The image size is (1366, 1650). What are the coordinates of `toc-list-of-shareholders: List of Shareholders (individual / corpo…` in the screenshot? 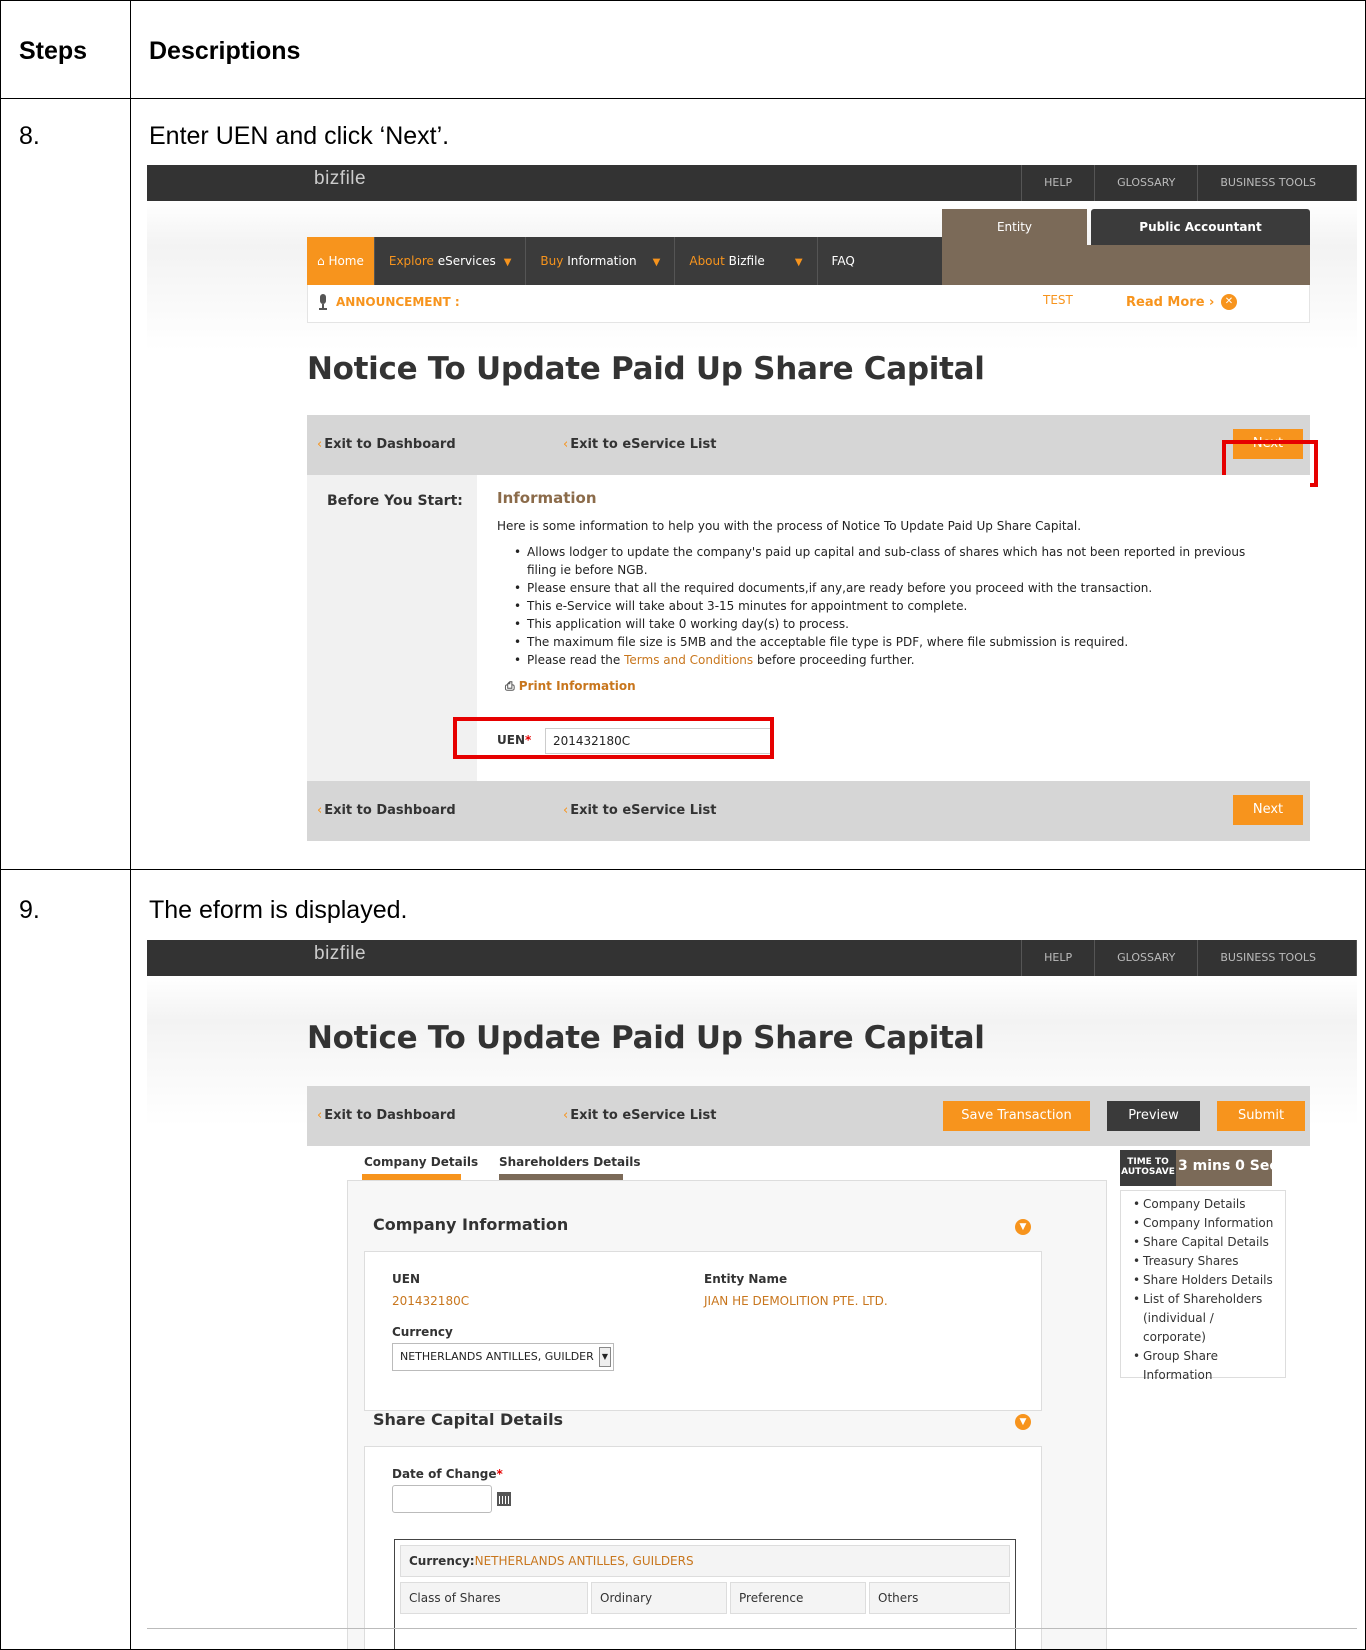 It's located at (1201, 1318).